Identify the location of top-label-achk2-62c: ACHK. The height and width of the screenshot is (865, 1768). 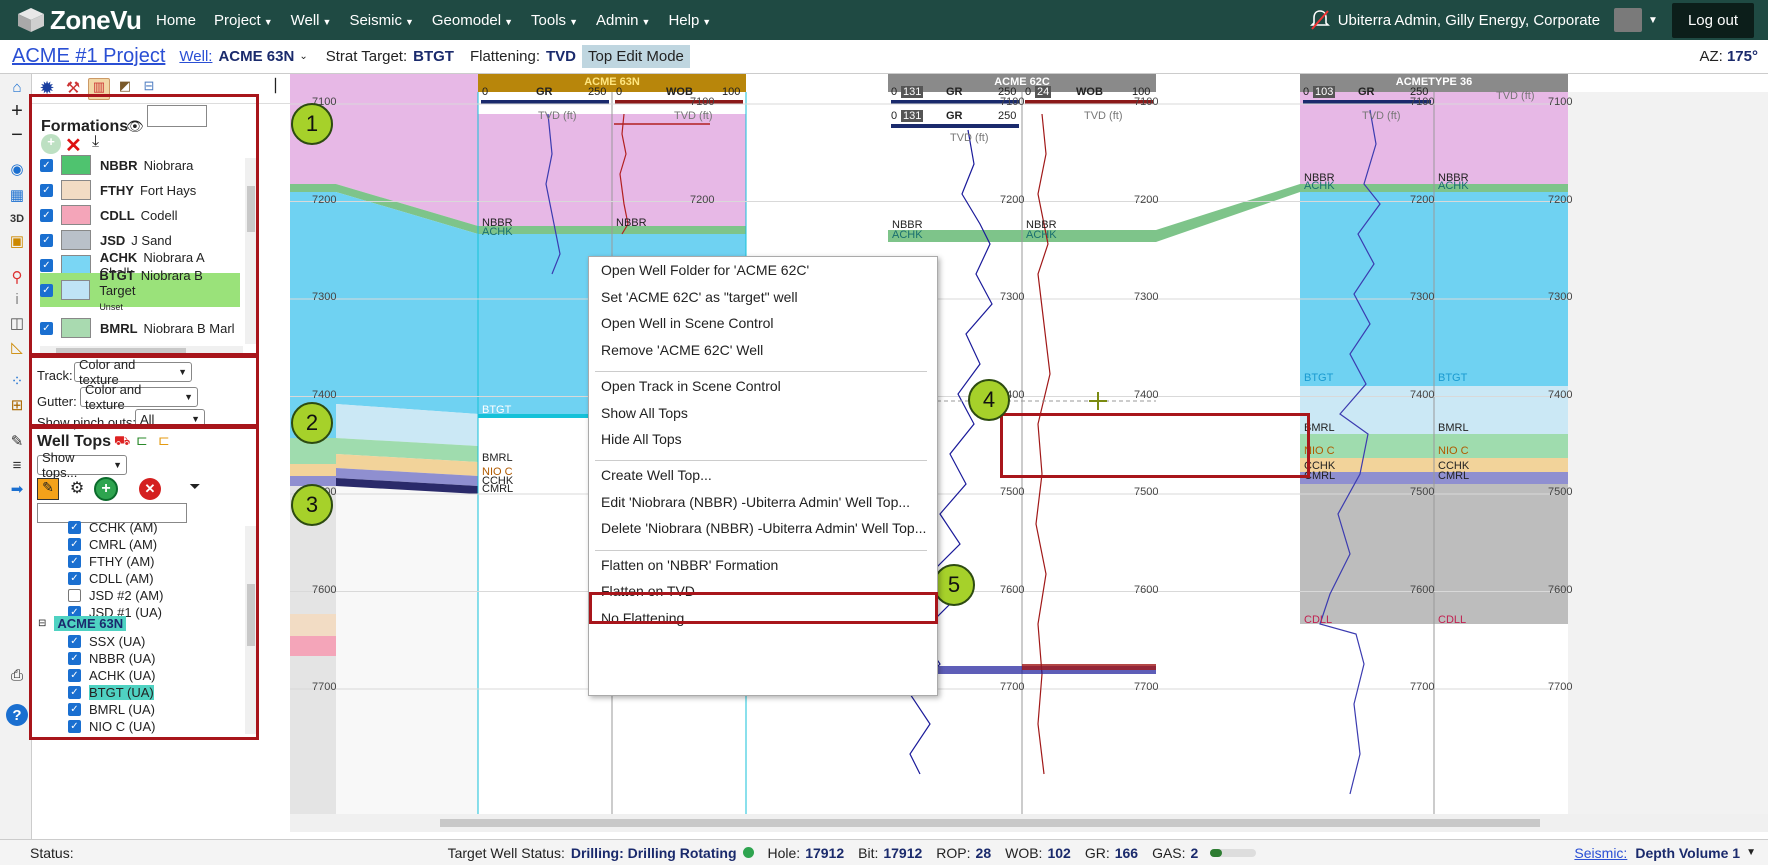
(1041, 235).